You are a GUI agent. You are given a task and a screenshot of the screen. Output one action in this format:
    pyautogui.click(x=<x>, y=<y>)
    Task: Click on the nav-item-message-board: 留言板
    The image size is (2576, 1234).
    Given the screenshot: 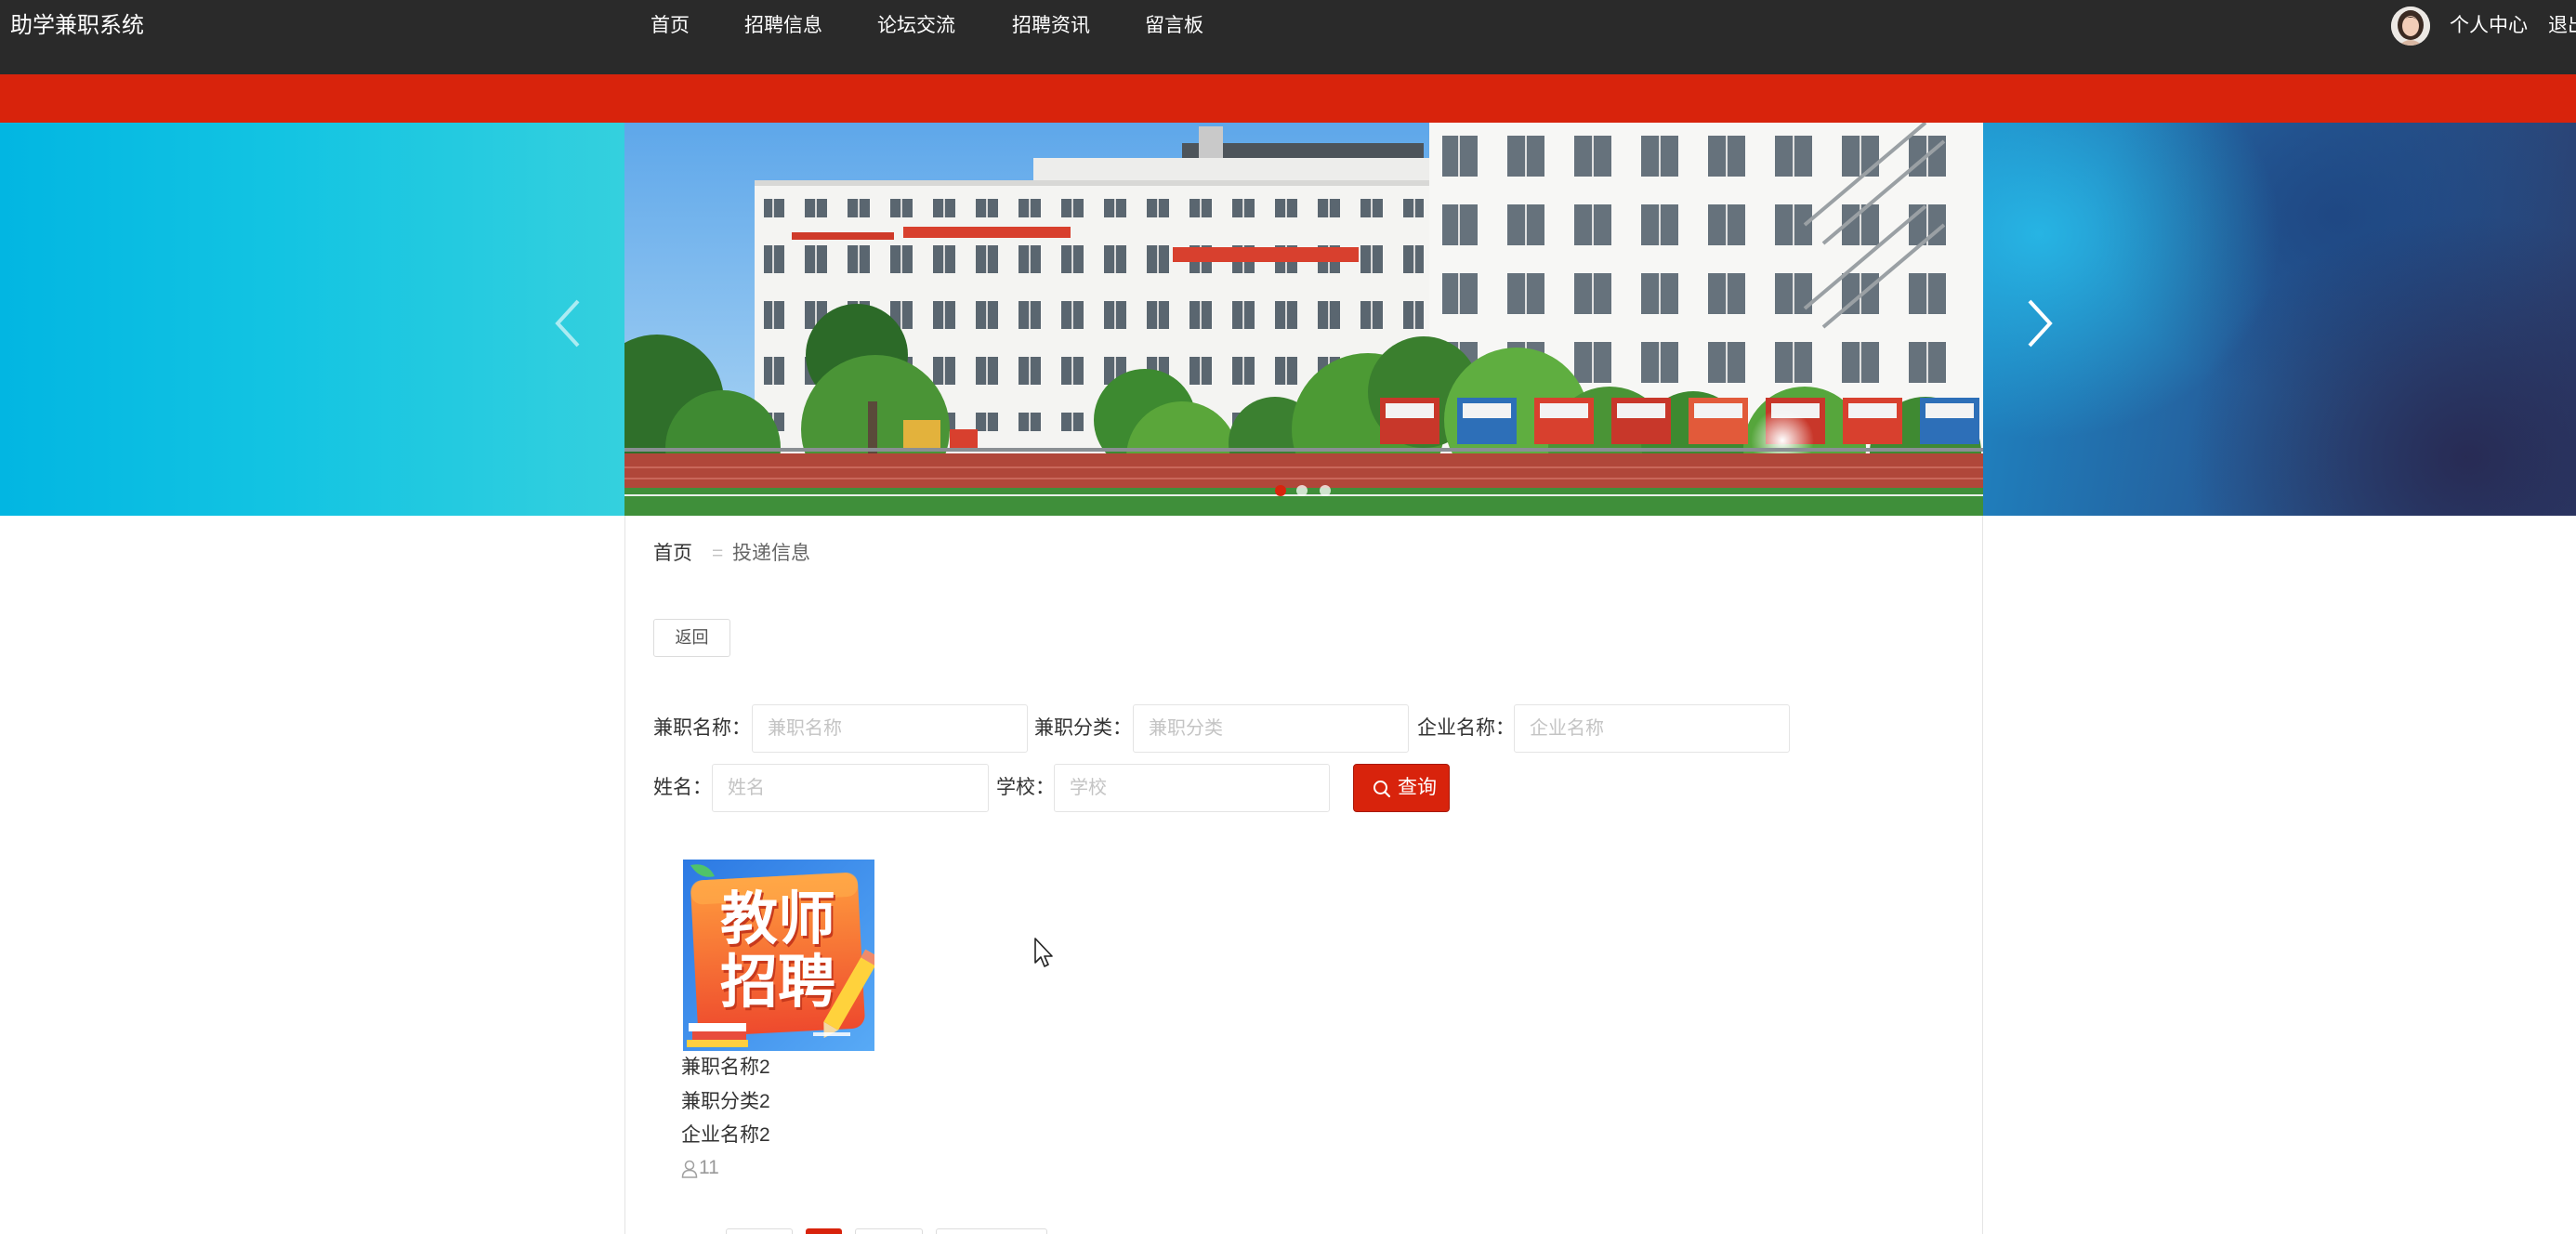 What is the action you would take?
    pyautogui.click(x=1174, y=26)
    